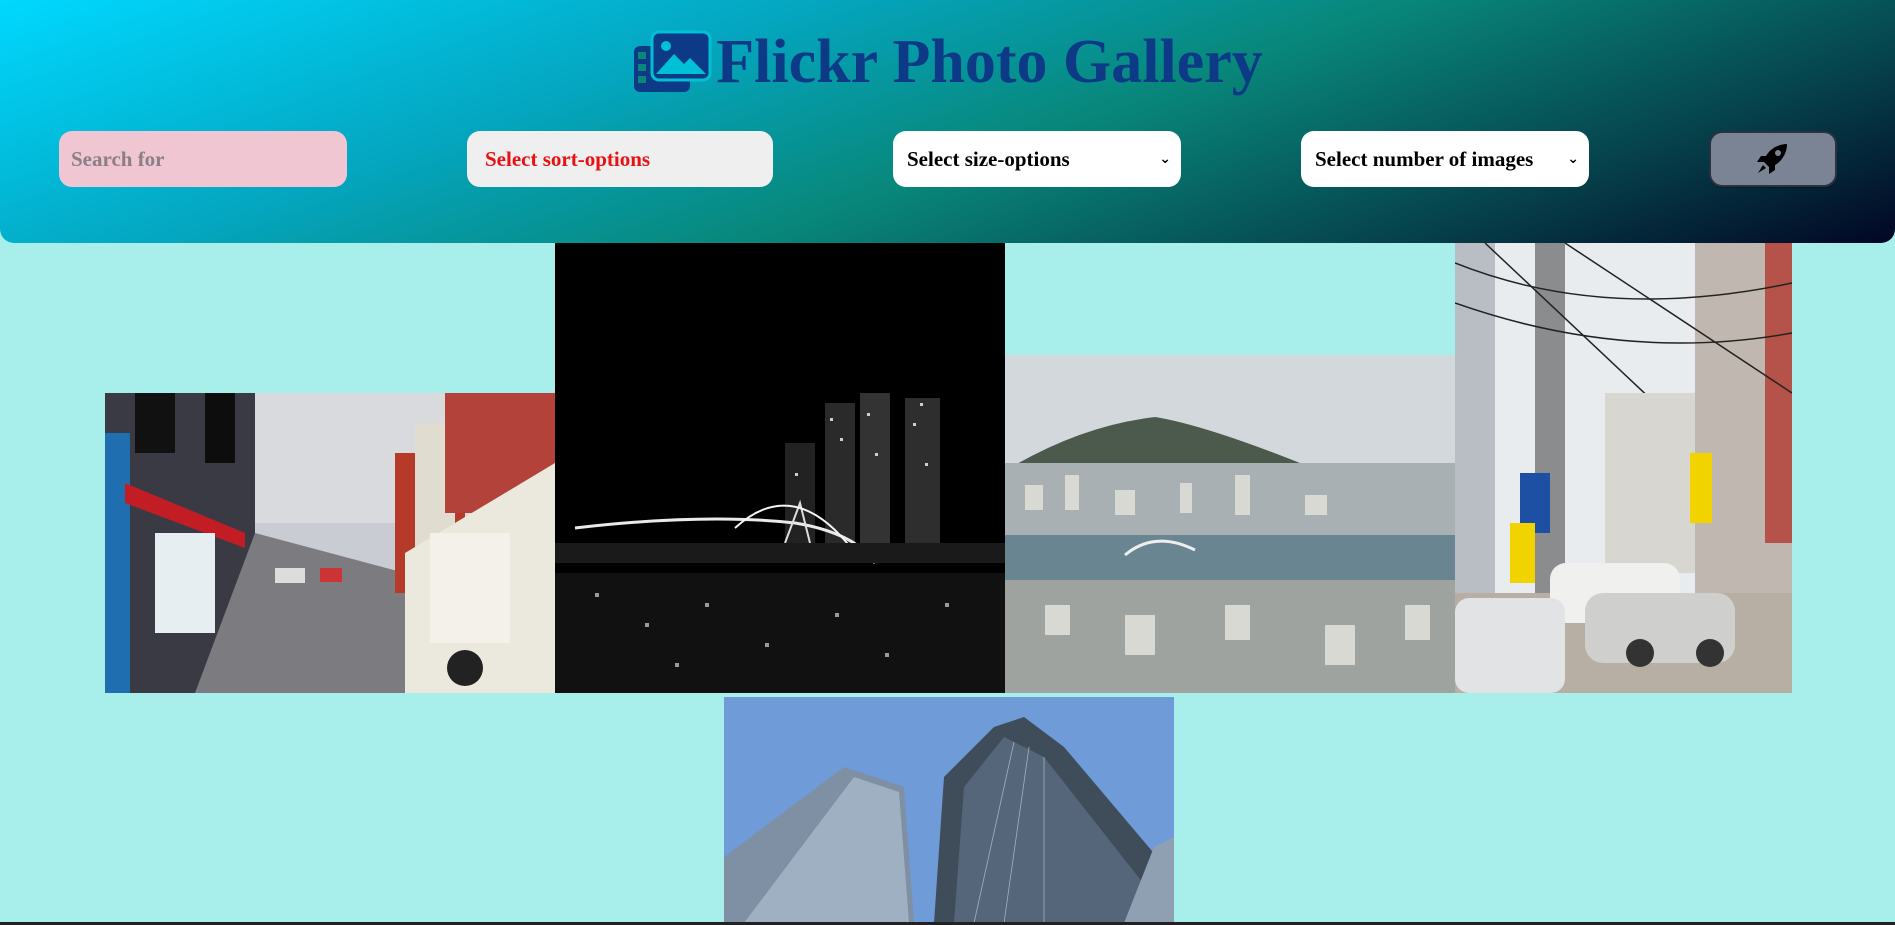 The height and width of the screenshot is (925, 1895). I want to click on page-title: Flickr Photo Gallery, so click(989, 62).